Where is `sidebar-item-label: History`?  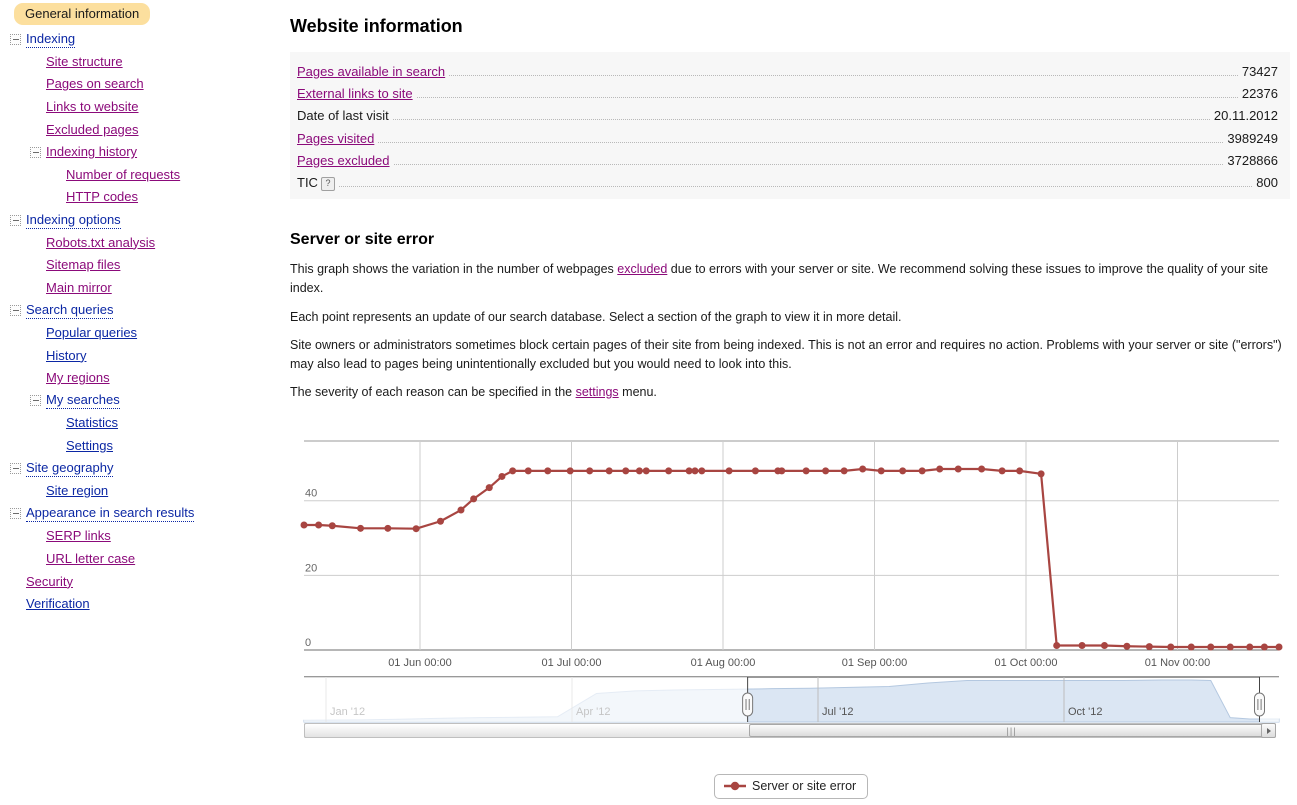 sidebar-item-label: History is located at coordinates (66, 356).